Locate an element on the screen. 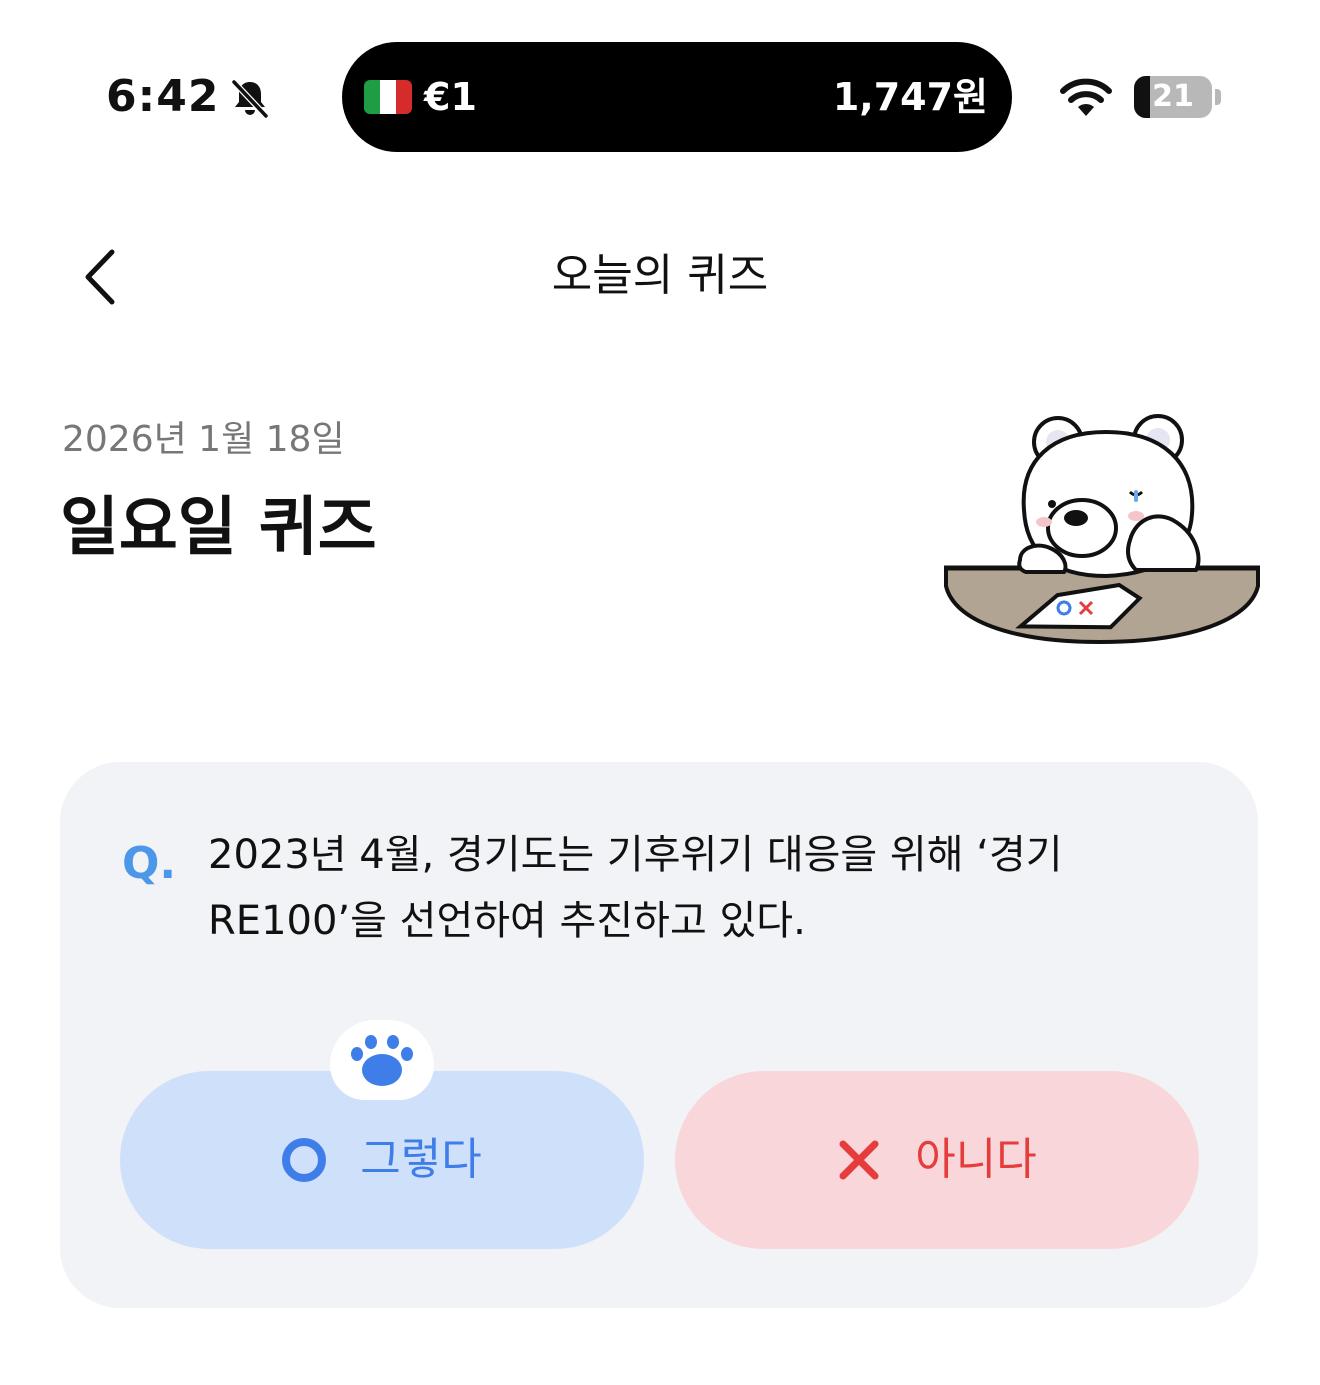 The height and width of the screenshot is (1385, 1320). dynamic-island-currency: €1 1,747원 is located at coordinates (677, 97).